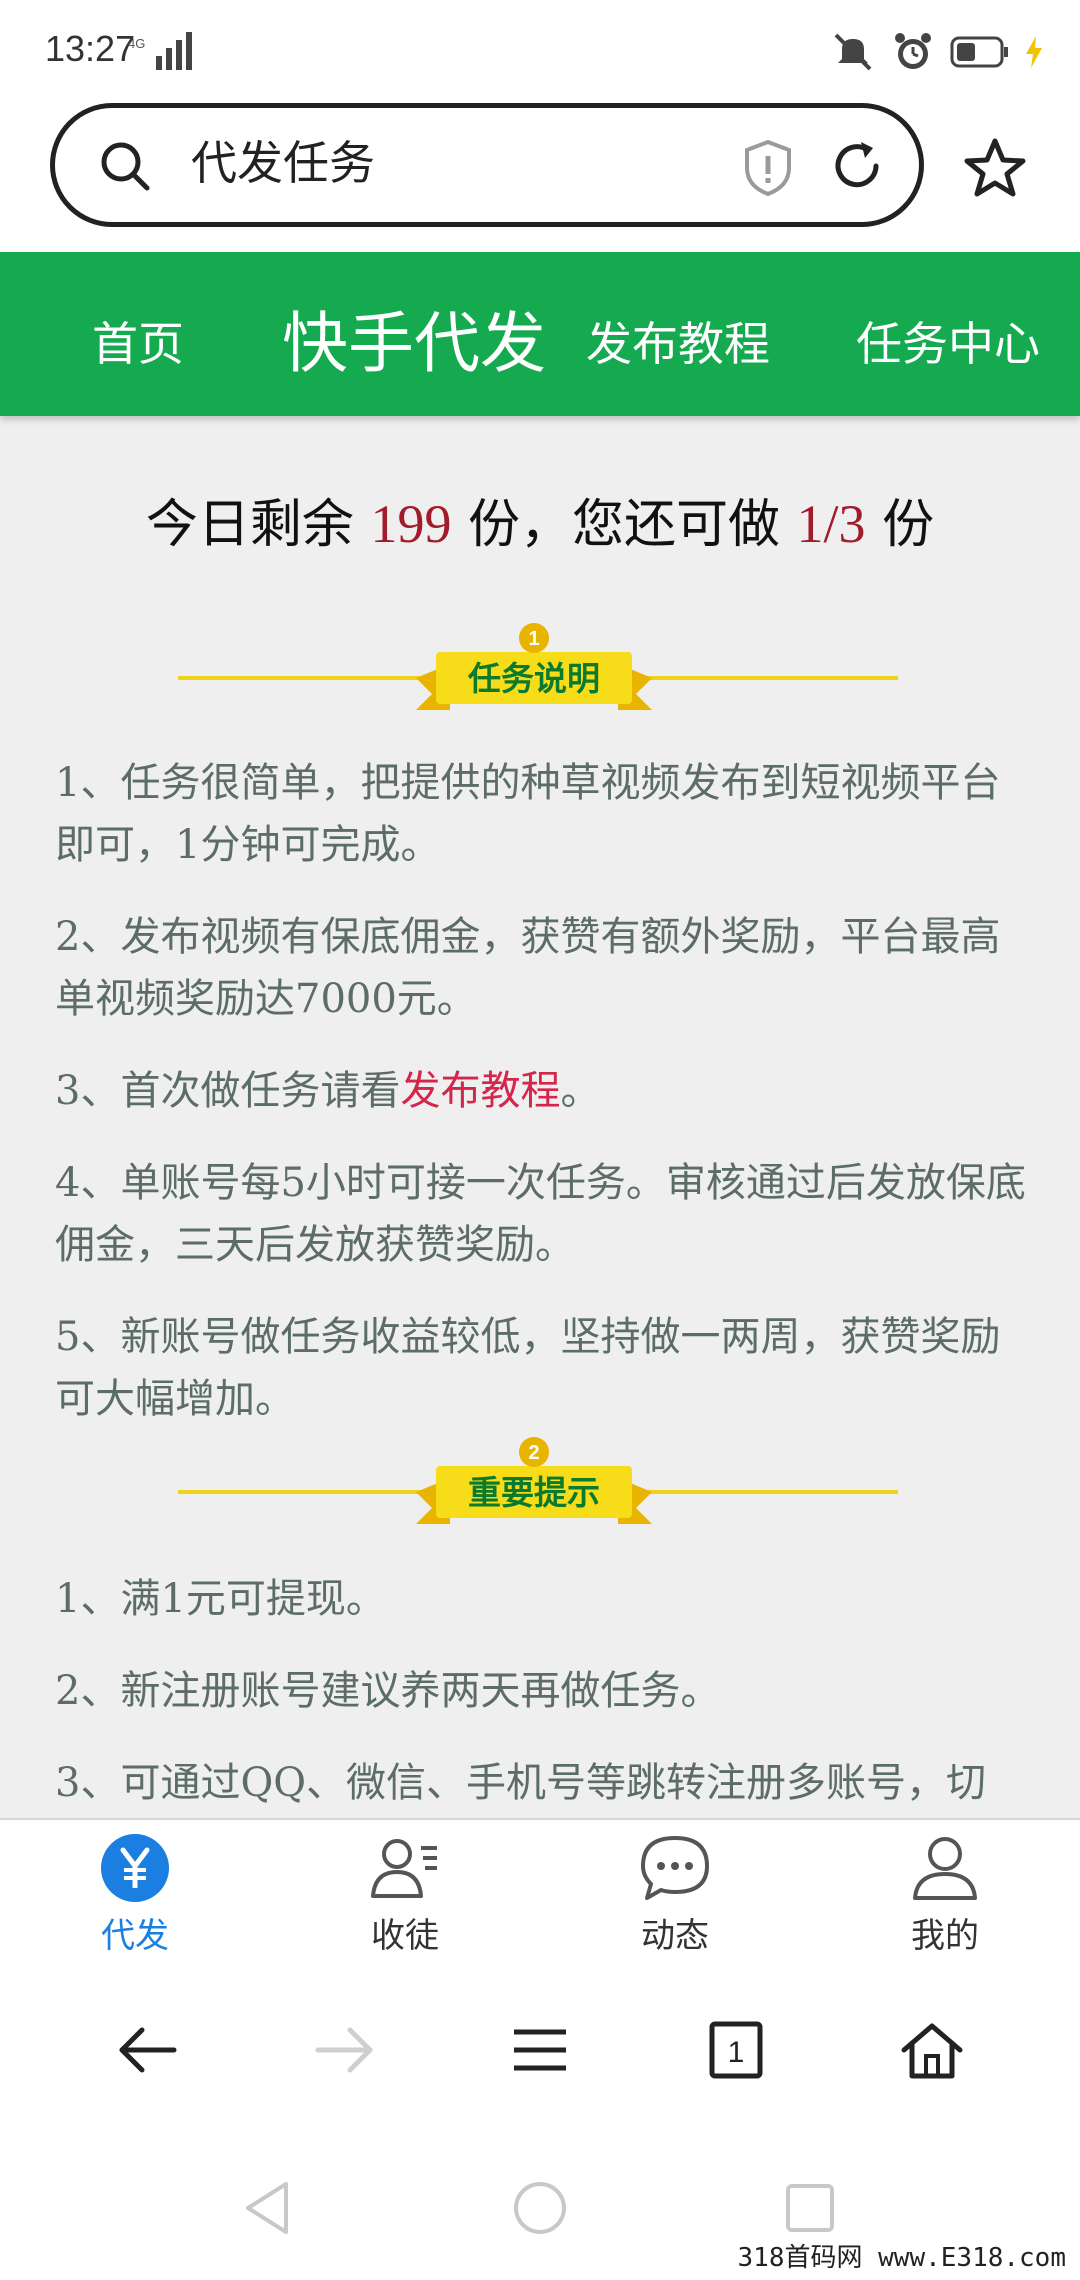 Image resolution: width=1080 pixels, height=2280 pixels. I want to click on forward-arrow-icon, so click(344, 2050).